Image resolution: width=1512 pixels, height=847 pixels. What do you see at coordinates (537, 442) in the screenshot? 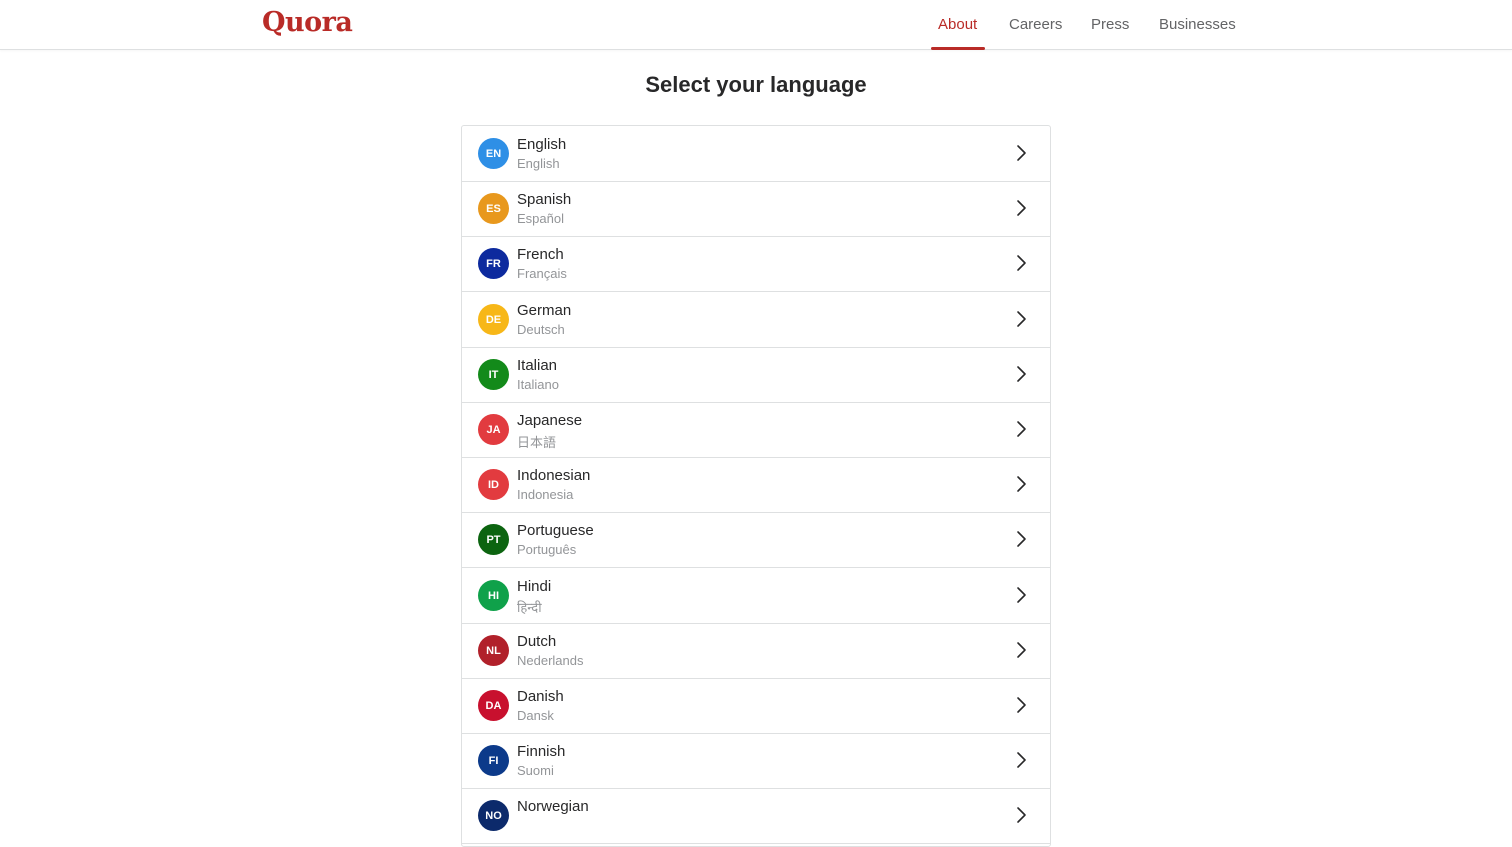
I see `language-native-name: 日本語` at bounding box center [537, 442].